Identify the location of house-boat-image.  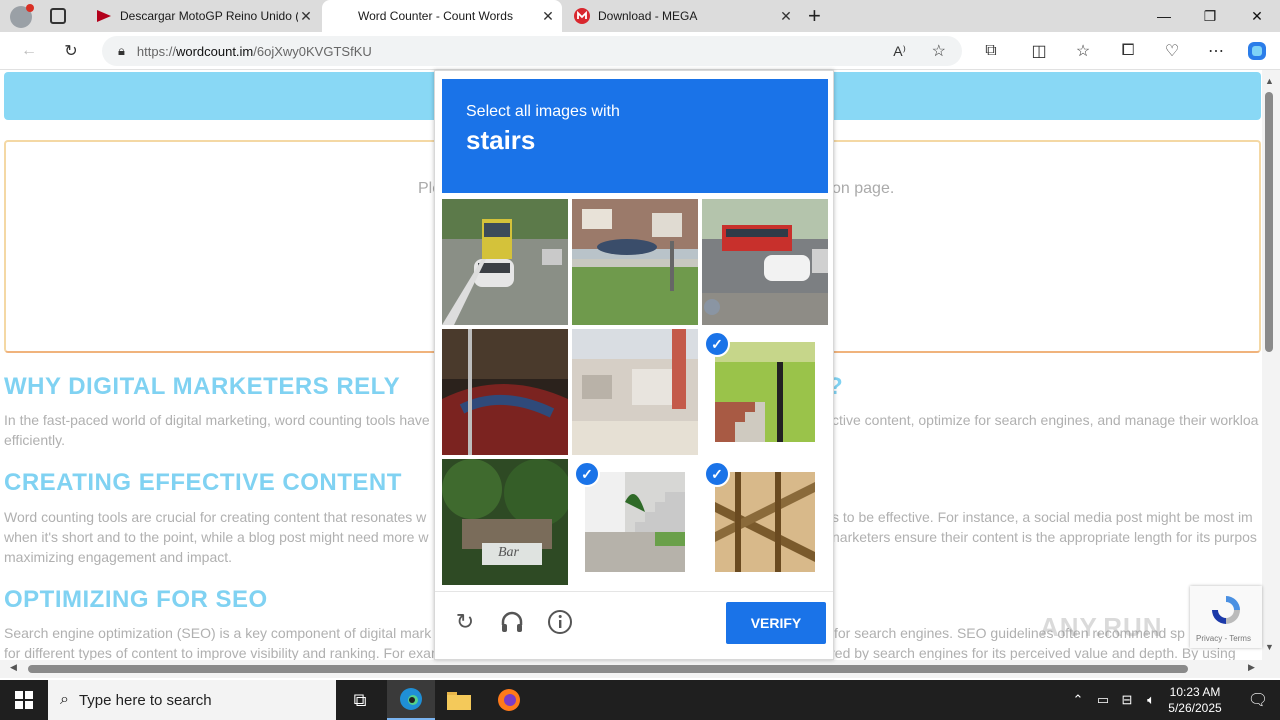
(635, 262).